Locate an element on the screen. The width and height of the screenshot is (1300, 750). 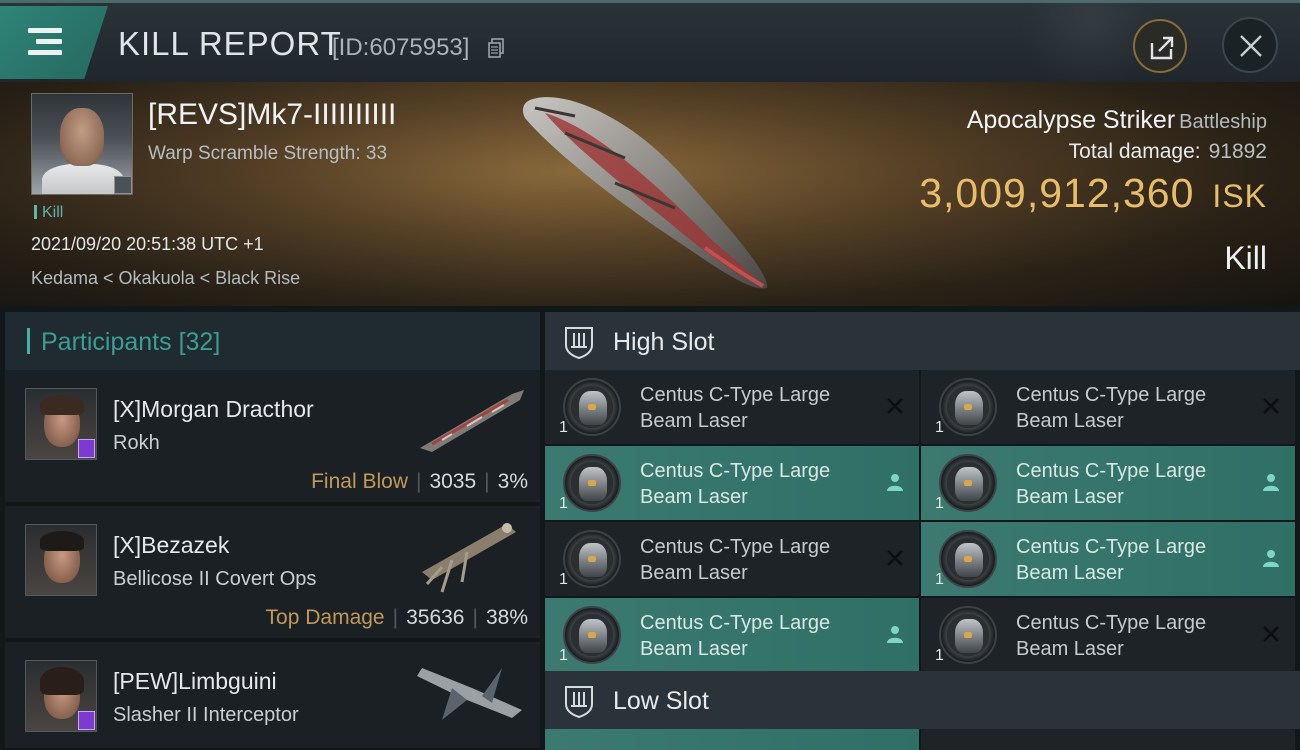
report-id: [ID:6075953] is located at coordinates (401, 47).